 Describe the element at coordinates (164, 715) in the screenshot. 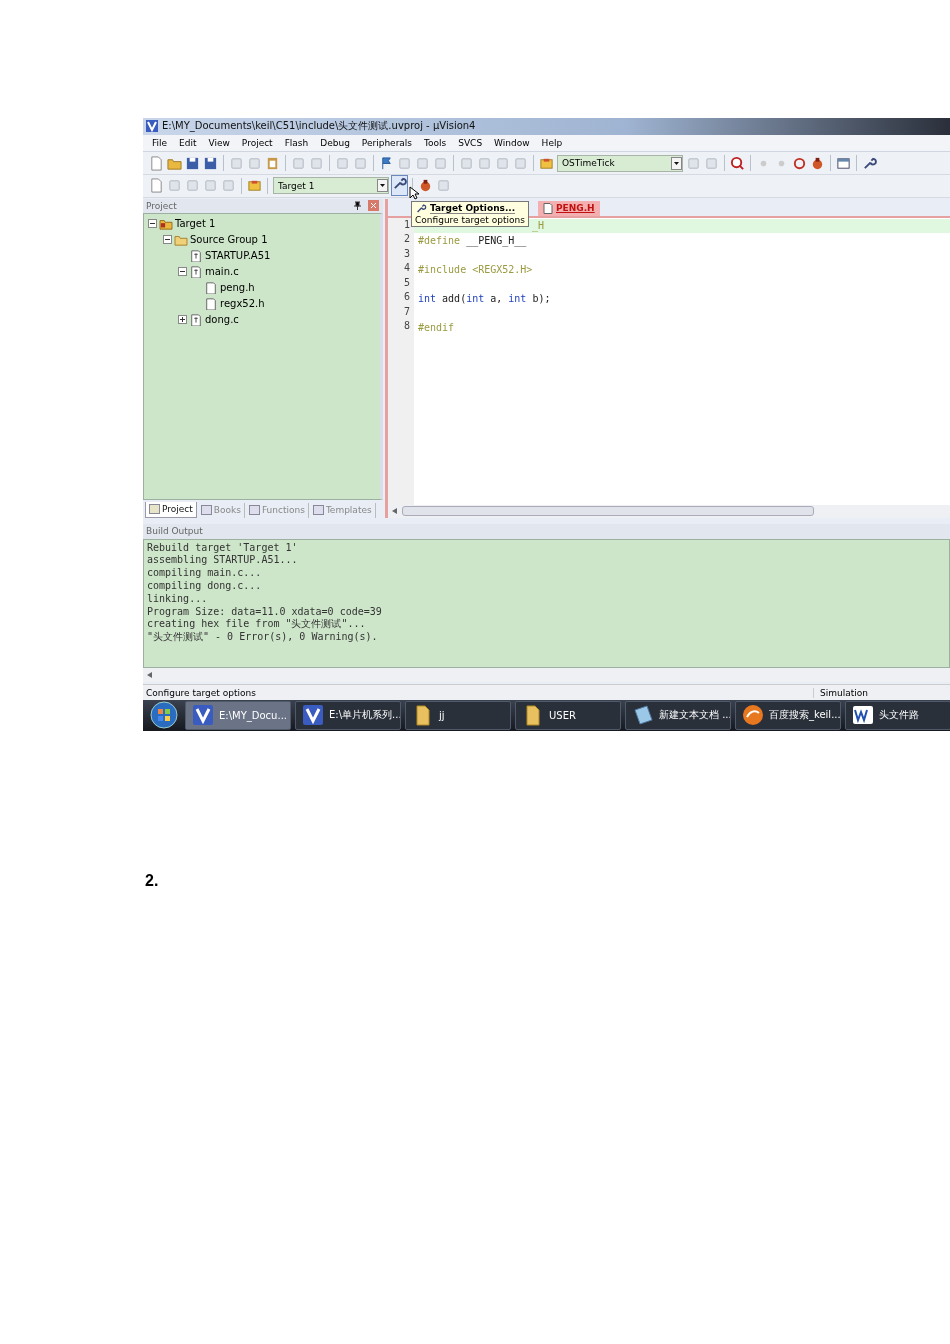

I see `start-button` at that location.